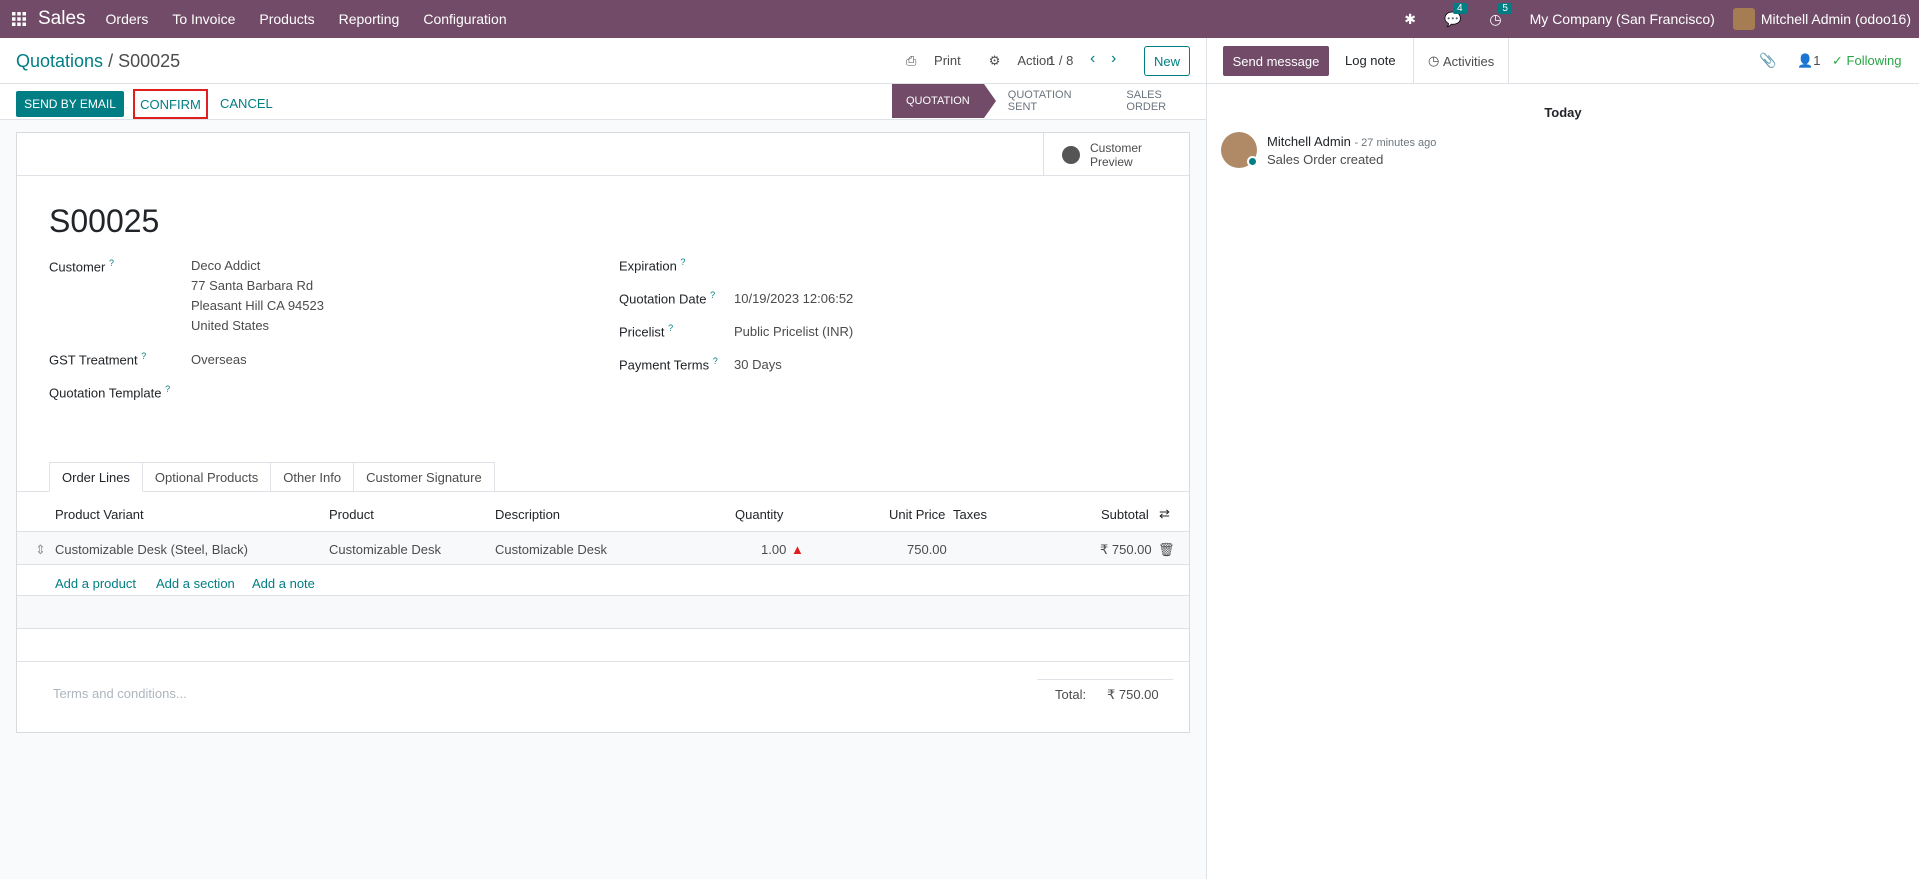 The height and width of the screenshot is (879, 1919). What do you see at coordinates (1276, 61) in the screenshot?
I see `send-message-button: Send message` at bounding box center [1276, 61].